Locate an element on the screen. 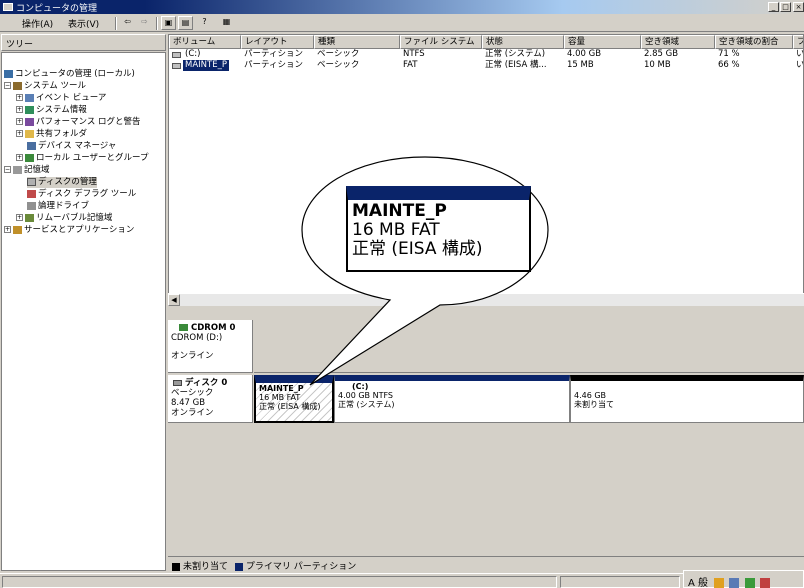  device-manager-icon is located at coordinates (31, 145).